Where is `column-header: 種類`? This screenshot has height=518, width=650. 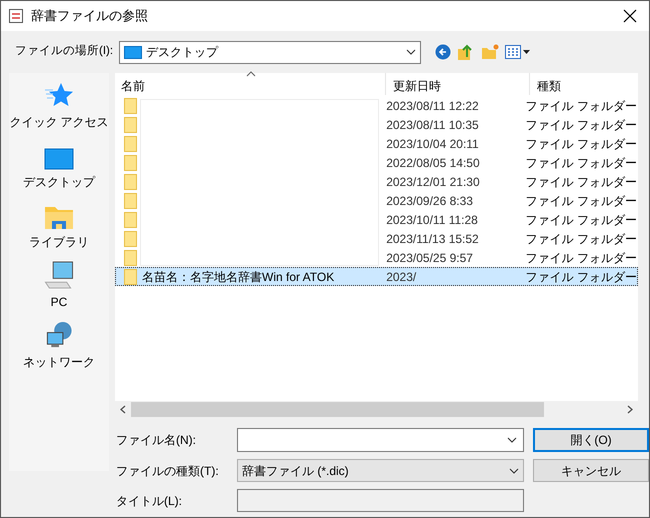 column-header: 種類 is located at coordinates (584, 84).